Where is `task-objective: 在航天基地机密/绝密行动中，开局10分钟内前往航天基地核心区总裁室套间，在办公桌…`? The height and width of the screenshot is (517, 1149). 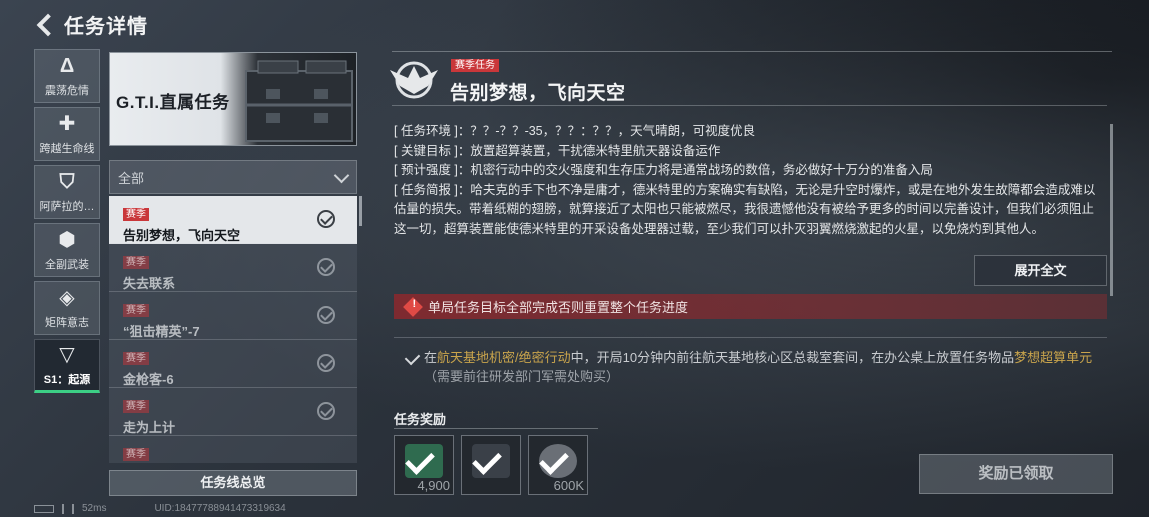
task-objective: 在航天基地机密/绝密行动中，开局10分钟内前往航天基地核心区总裁室套间，在办公桌… is located at coordinates (750, 366).